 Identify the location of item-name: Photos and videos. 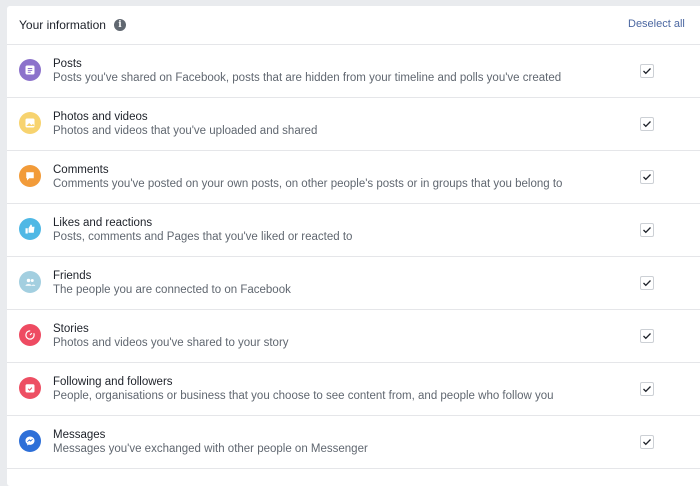
(100, 117).